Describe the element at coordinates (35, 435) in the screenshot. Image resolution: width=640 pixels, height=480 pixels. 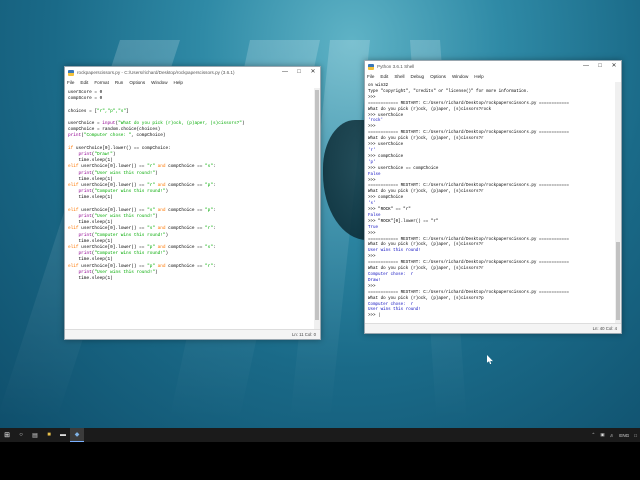
I see `task-view-icon: ▤` at that location.